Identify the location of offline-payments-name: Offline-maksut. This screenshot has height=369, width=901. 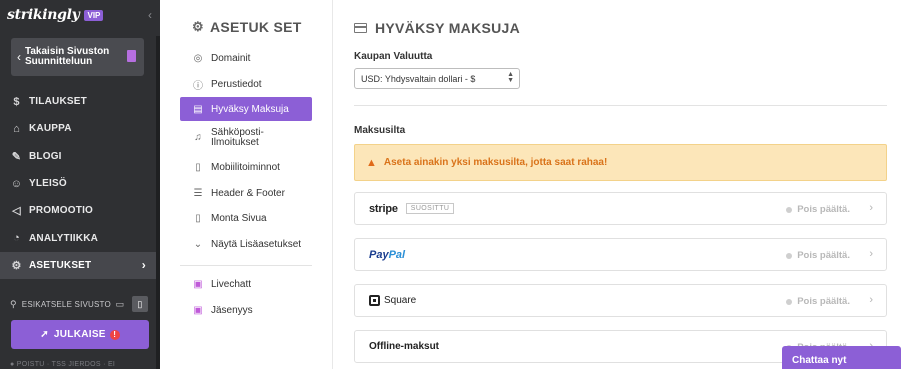
(404, 346).